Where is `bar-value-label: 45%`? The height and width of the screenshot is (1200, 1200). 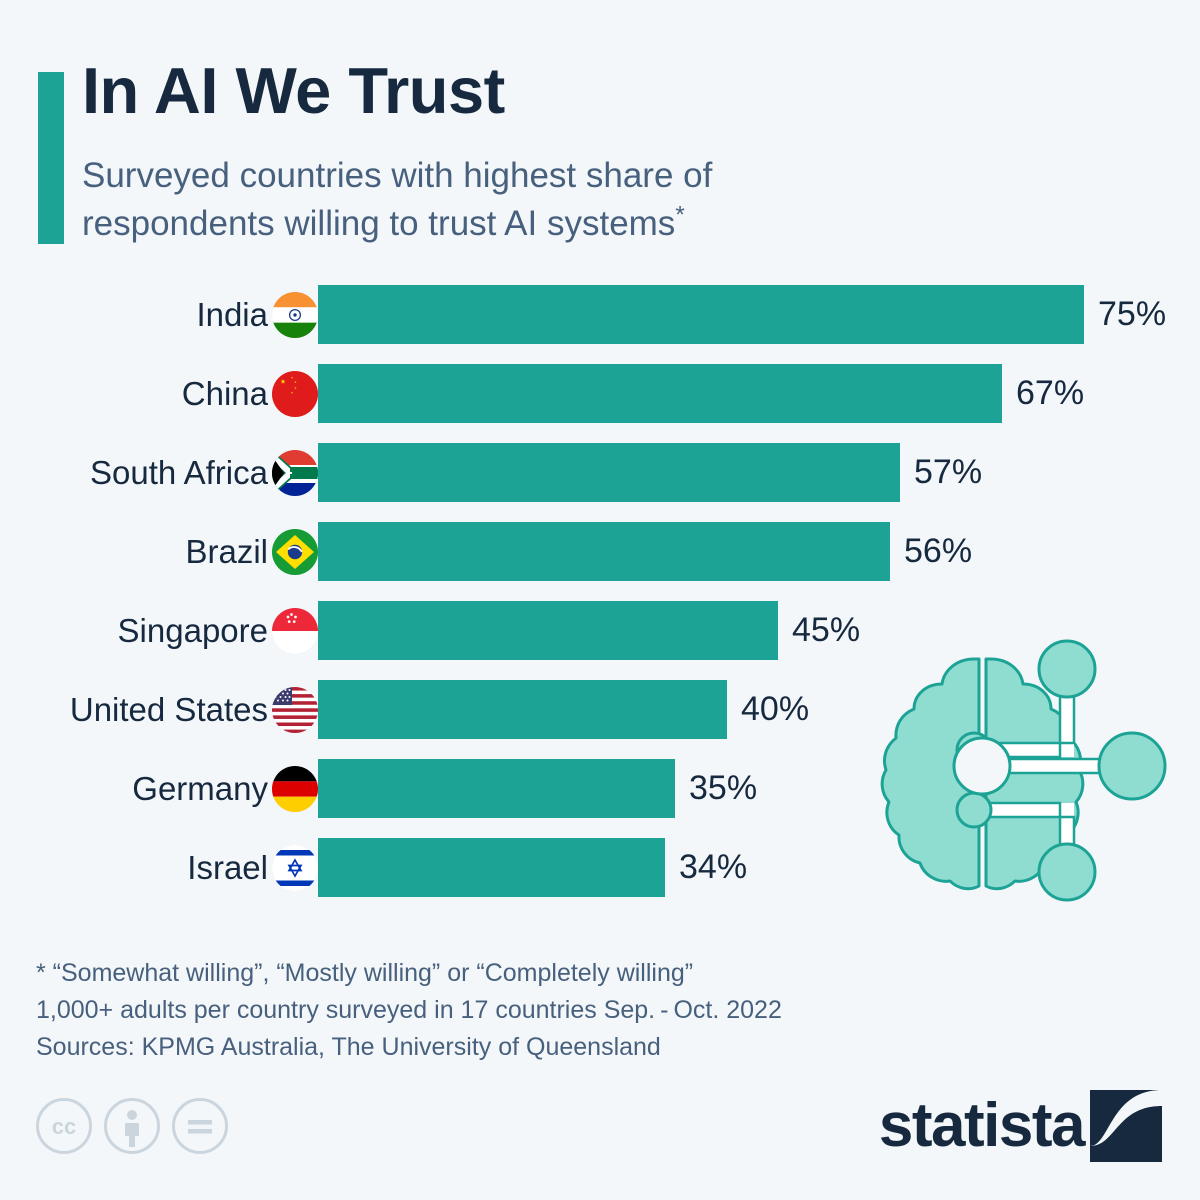 bar-value-label: 45% is located at coordinates (826, 630).